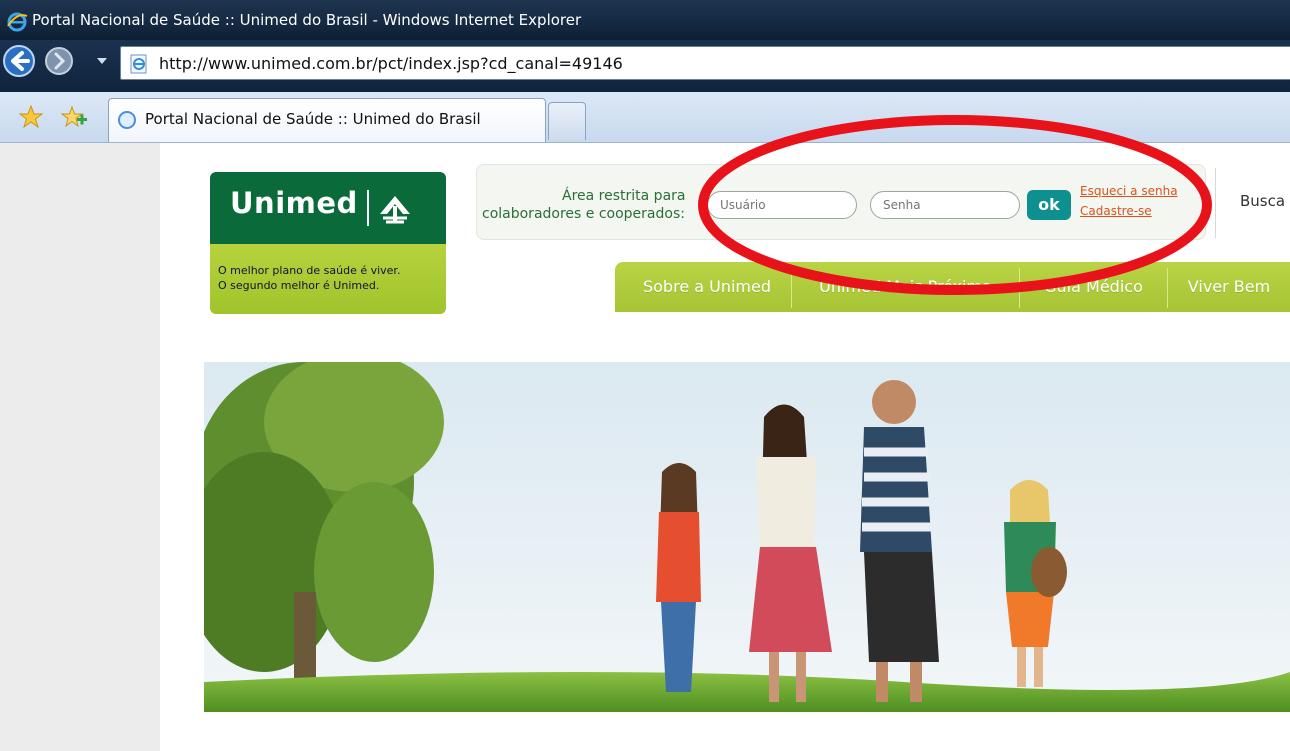  What do you see at coordinates (59, 61) in the screenshot?
I see `forward-button-icon` at bounding box center [59, 61].